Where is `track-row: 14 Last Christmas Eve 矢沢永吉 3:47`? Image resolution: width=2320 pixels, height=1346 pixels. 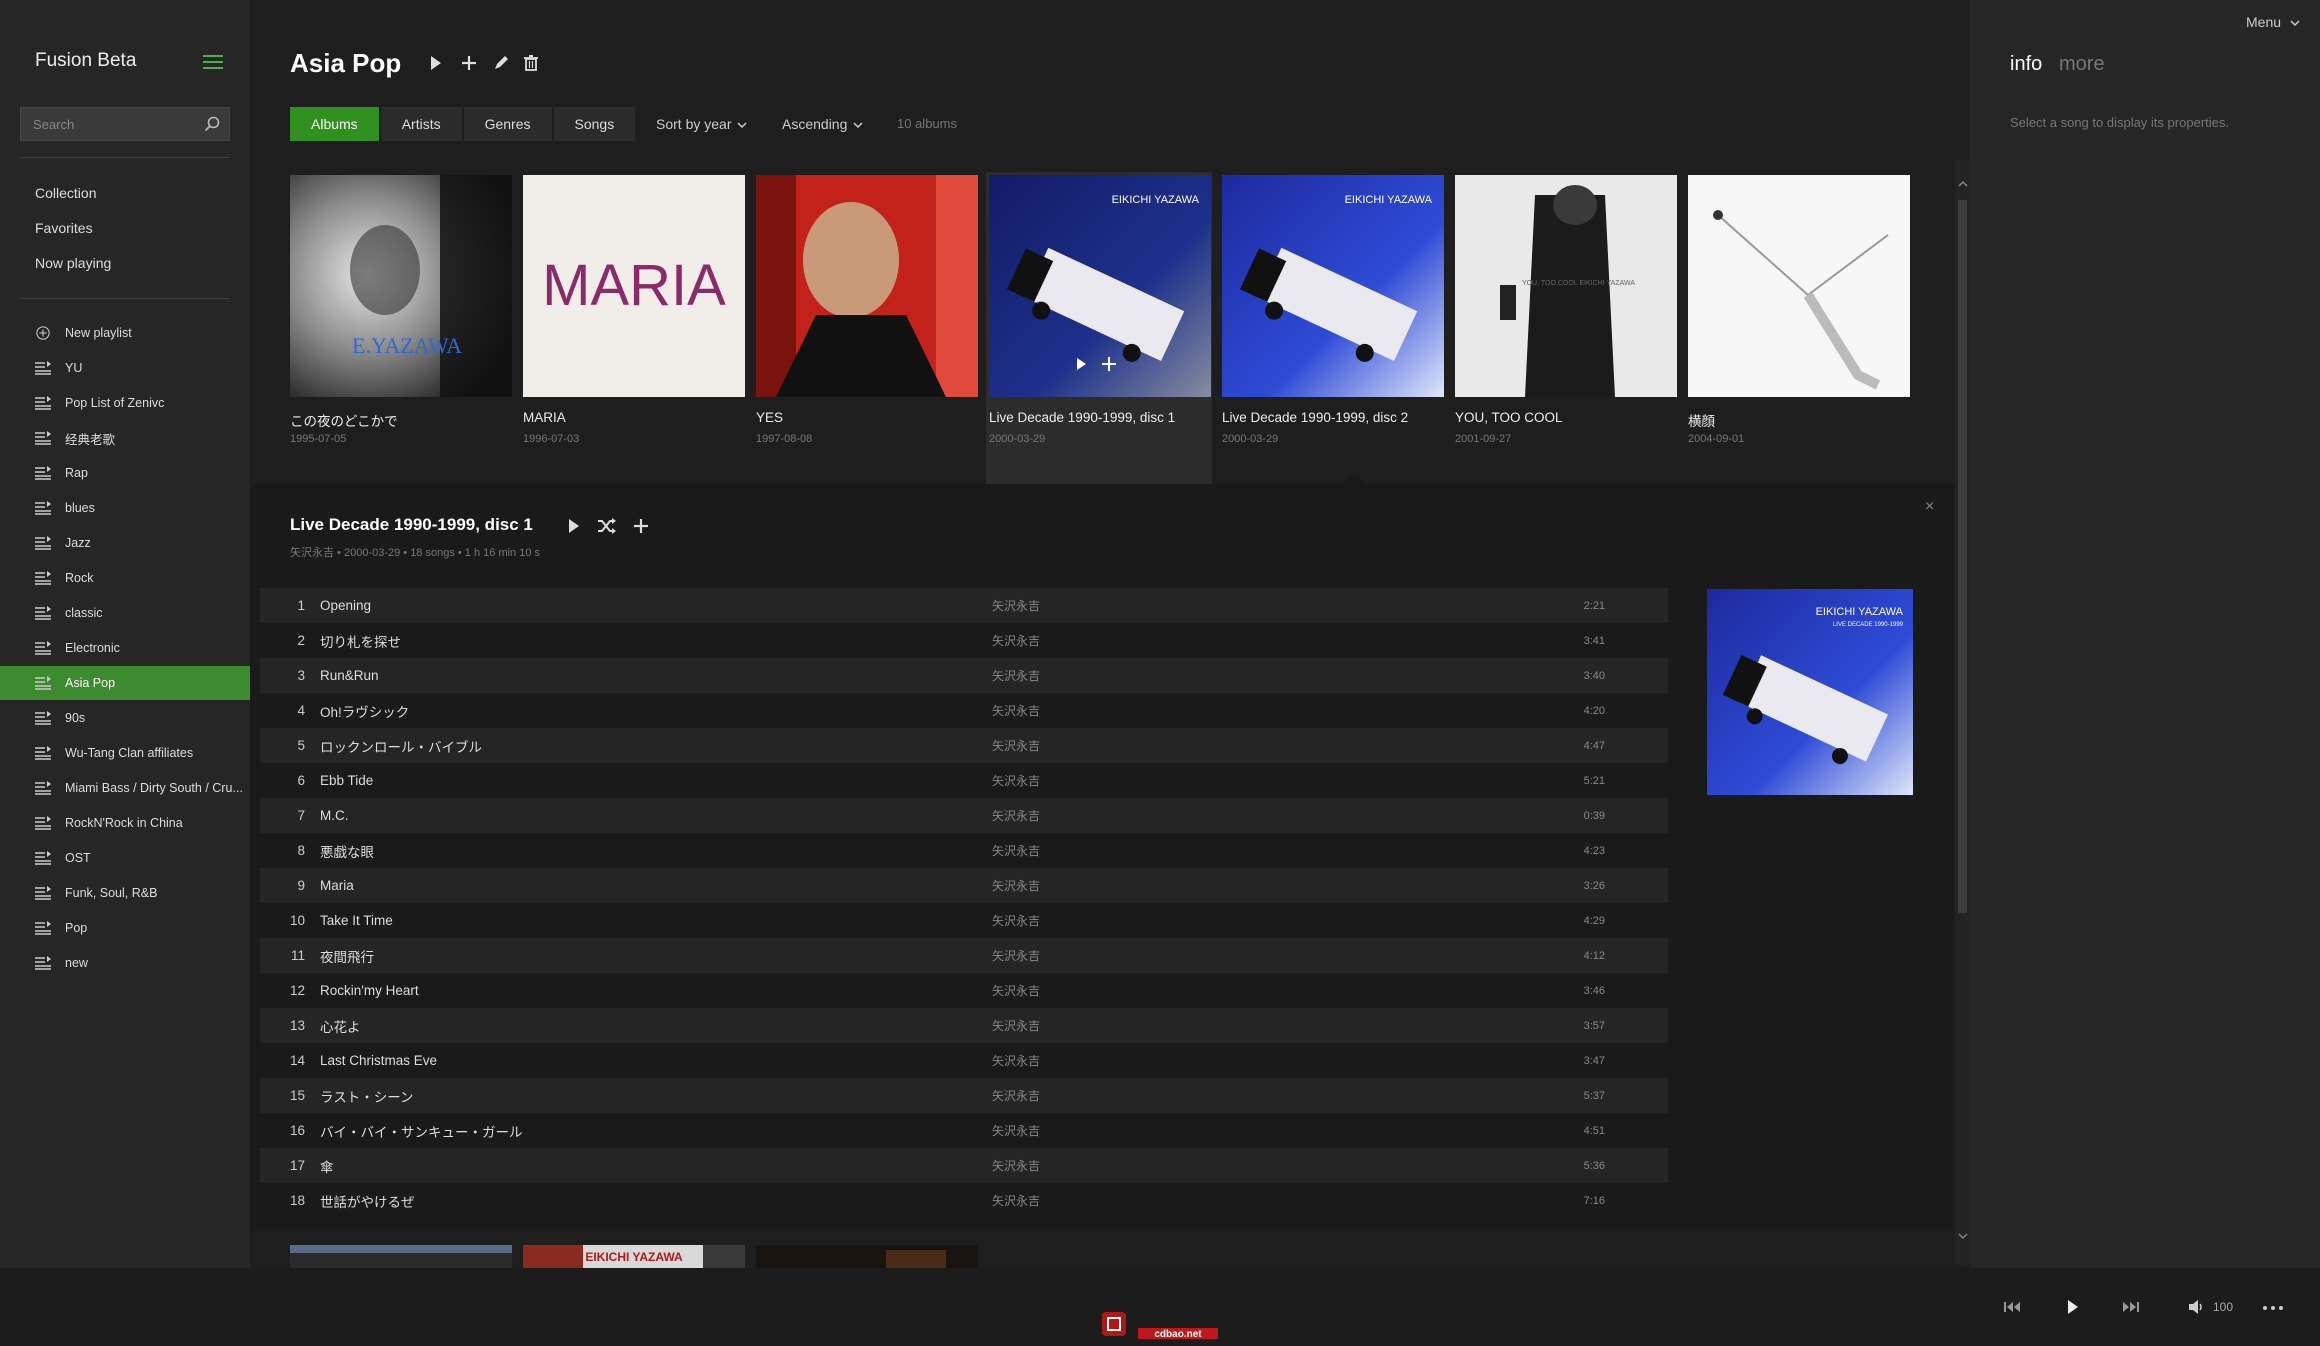 track-row: 14 Last Christmas Eve 矢沢永吉 3:47 is located at coordinates (964, 1060).